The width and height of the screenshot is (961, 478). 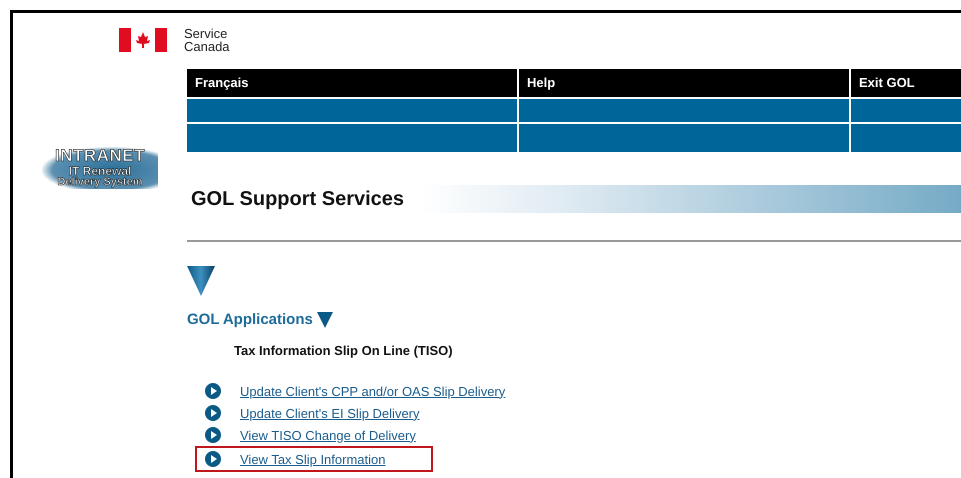 I want to click on flag-icon, so click(x=143, y=40).